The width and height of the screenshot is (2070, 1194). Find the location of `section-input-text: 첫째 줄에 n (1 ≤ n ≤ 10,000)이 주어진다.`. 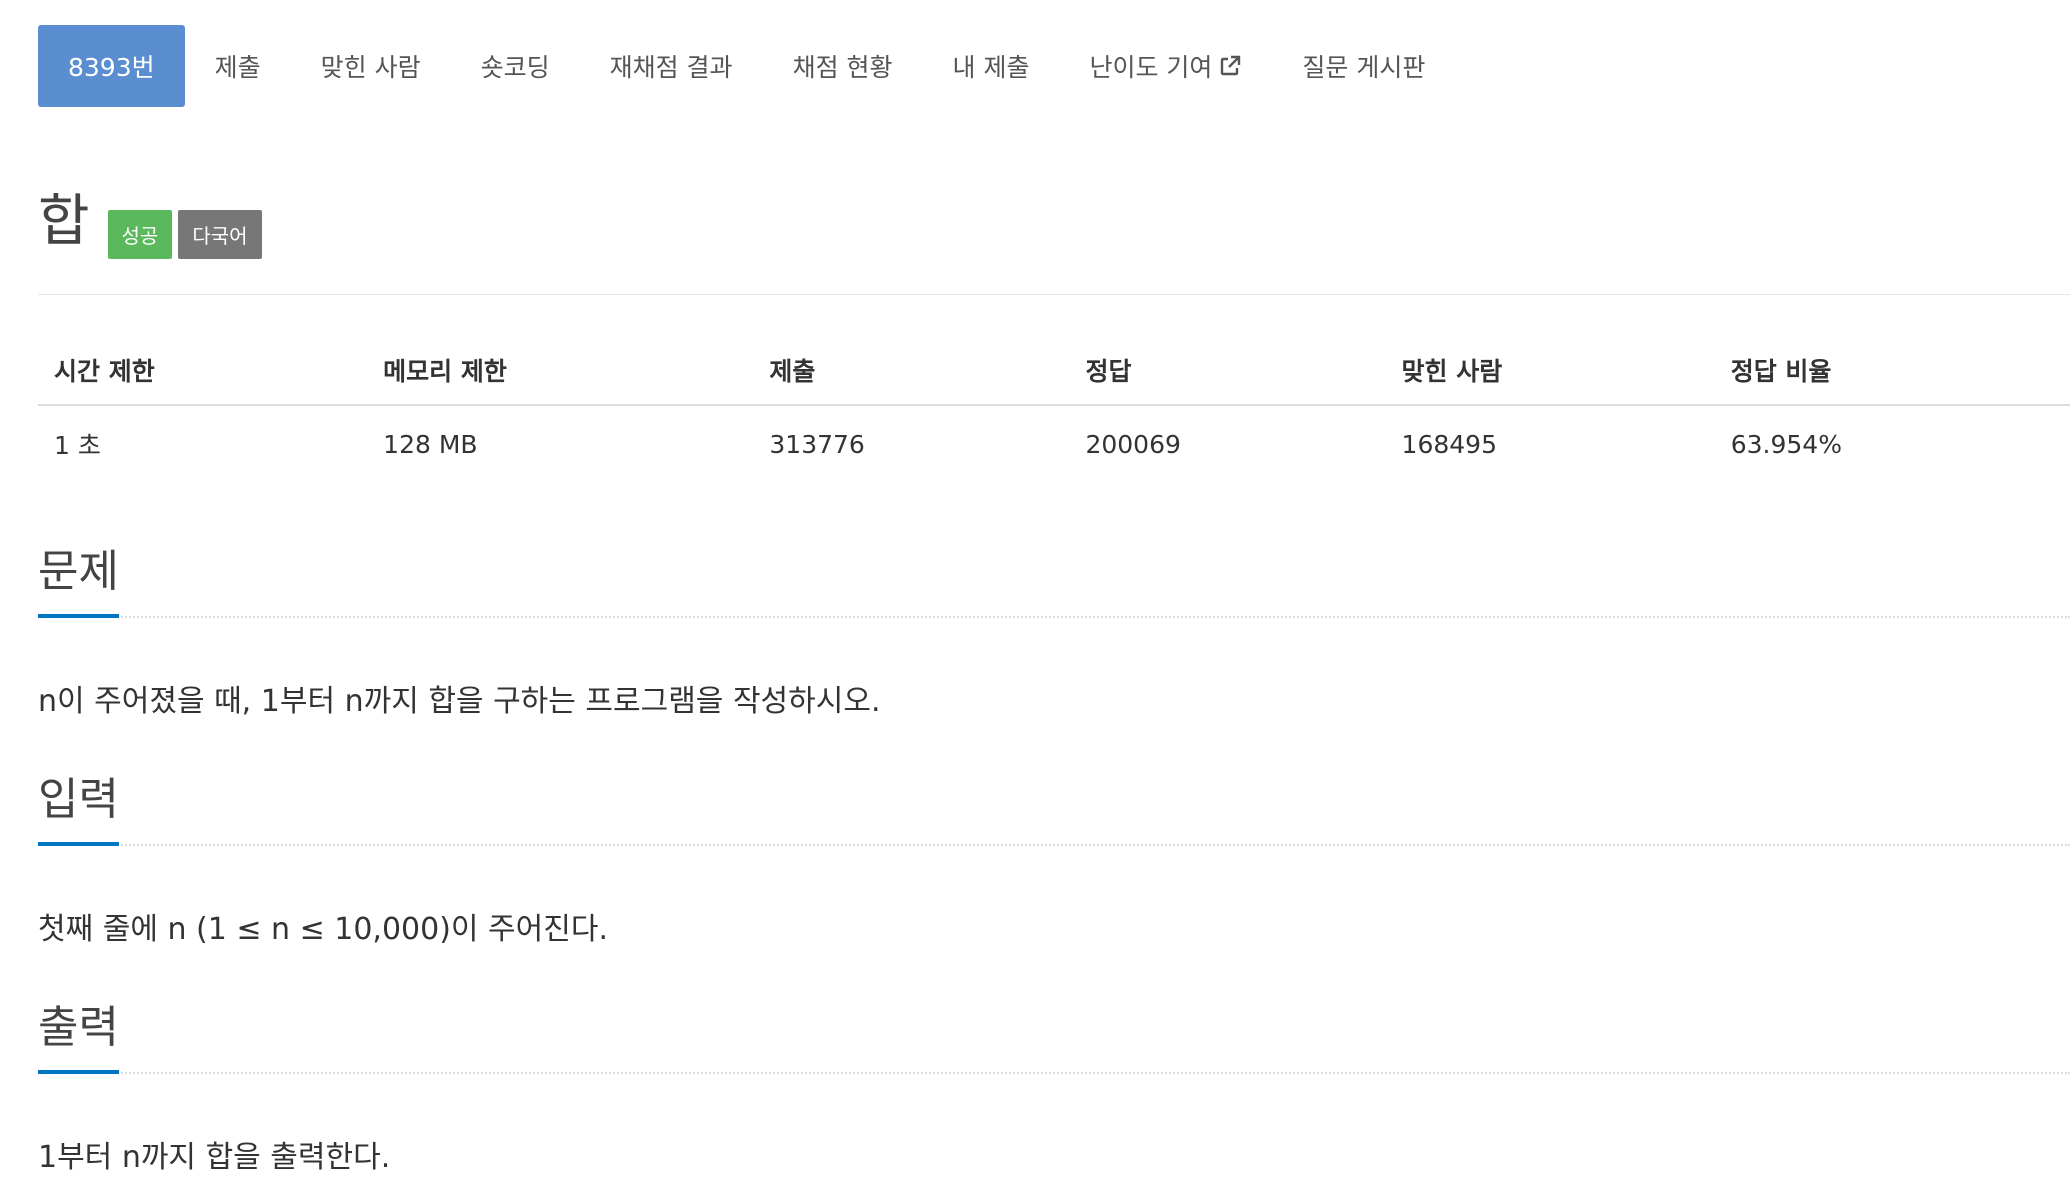

section-input-text: 첫째 줄에 n (1 ≤ n ≤ 10,000)이 주어진다. is located at coordinates (323, 929).